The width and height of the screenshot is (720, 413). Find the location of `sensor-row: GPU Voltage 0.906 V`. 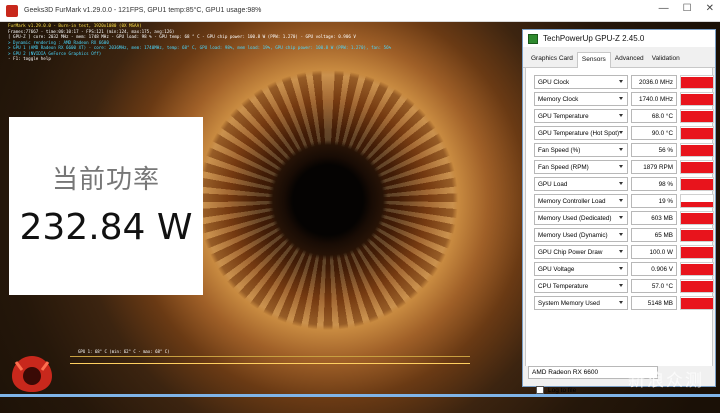

sensor-row: GPU Voltage 0.906 V is located at coordinates (620, 269).